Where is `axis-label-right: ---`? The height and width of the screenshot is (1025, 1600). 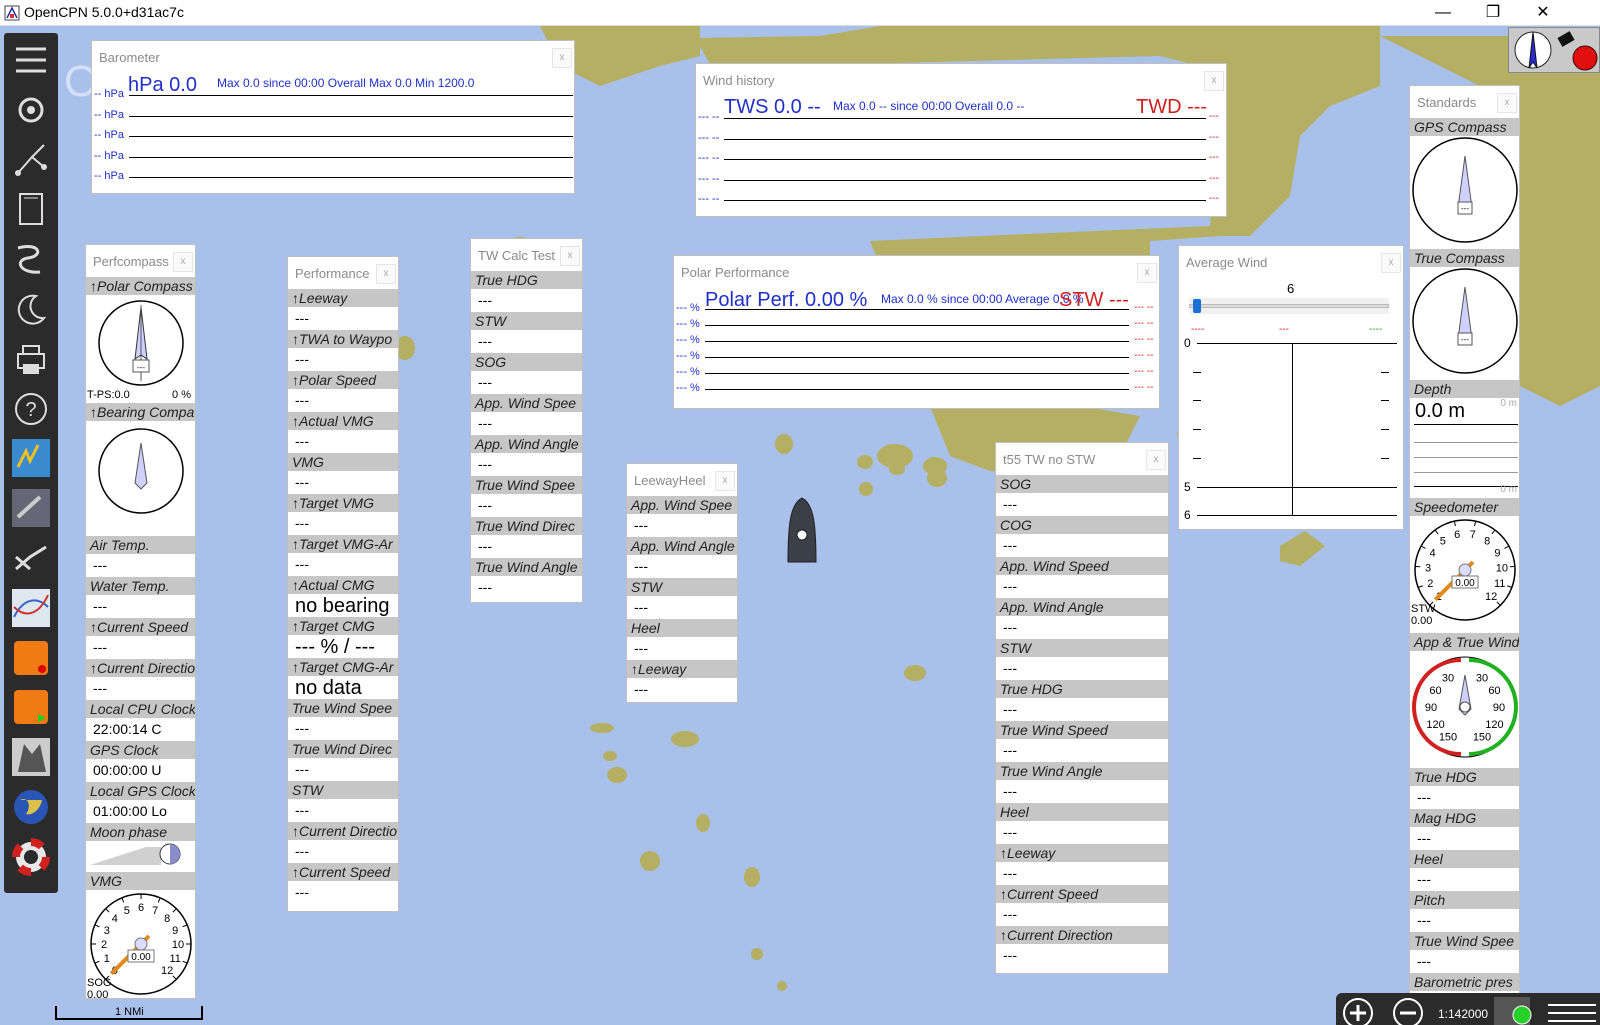 axis-label-right: --- is located at coordinates (1214, 157).